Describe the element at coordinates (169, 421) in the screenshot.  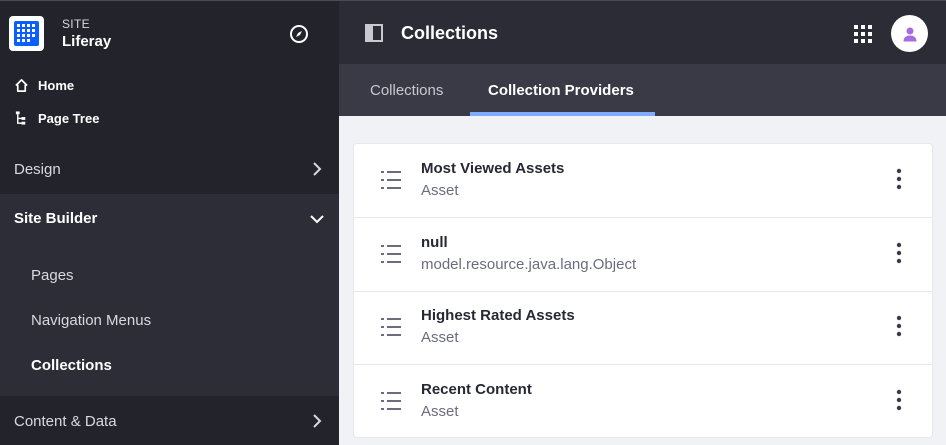
I see `nav-section-content-data: Content & Data` at that location.